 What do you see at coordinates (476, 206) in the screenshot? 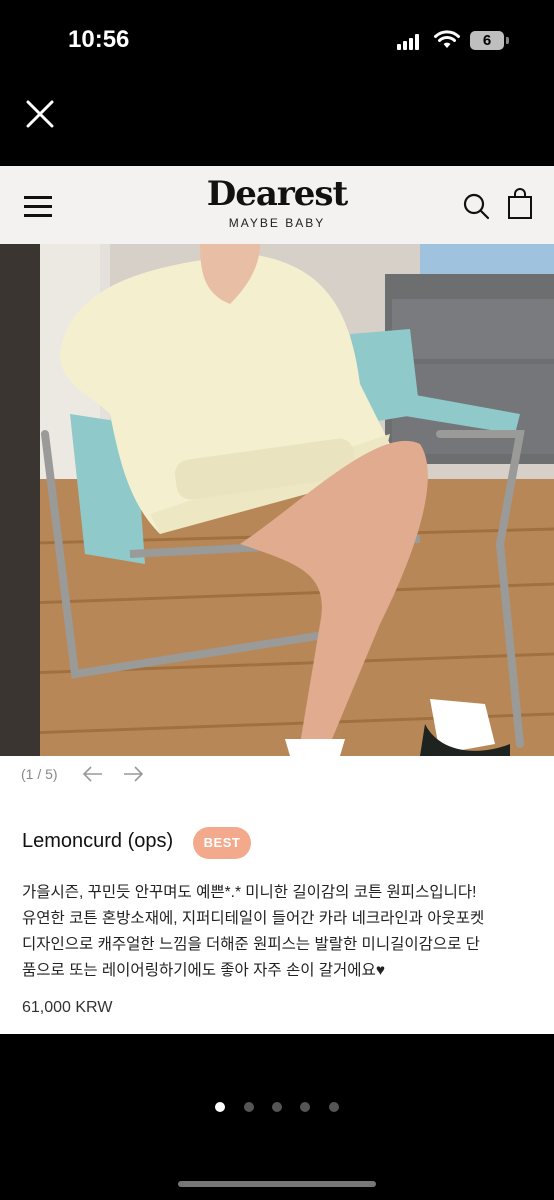
I see `search-icon` at bounding box center [476, 206].